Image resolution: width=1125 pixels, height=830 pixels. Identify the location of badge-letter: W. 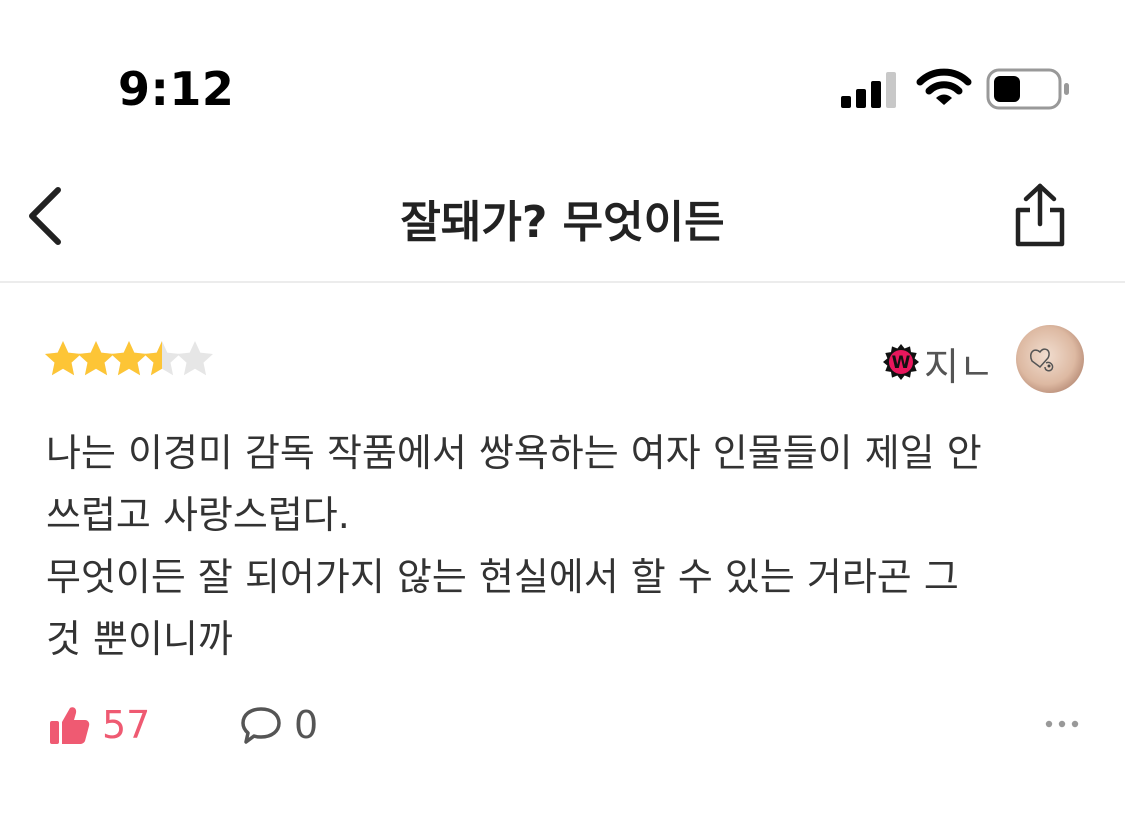
(901, 363).